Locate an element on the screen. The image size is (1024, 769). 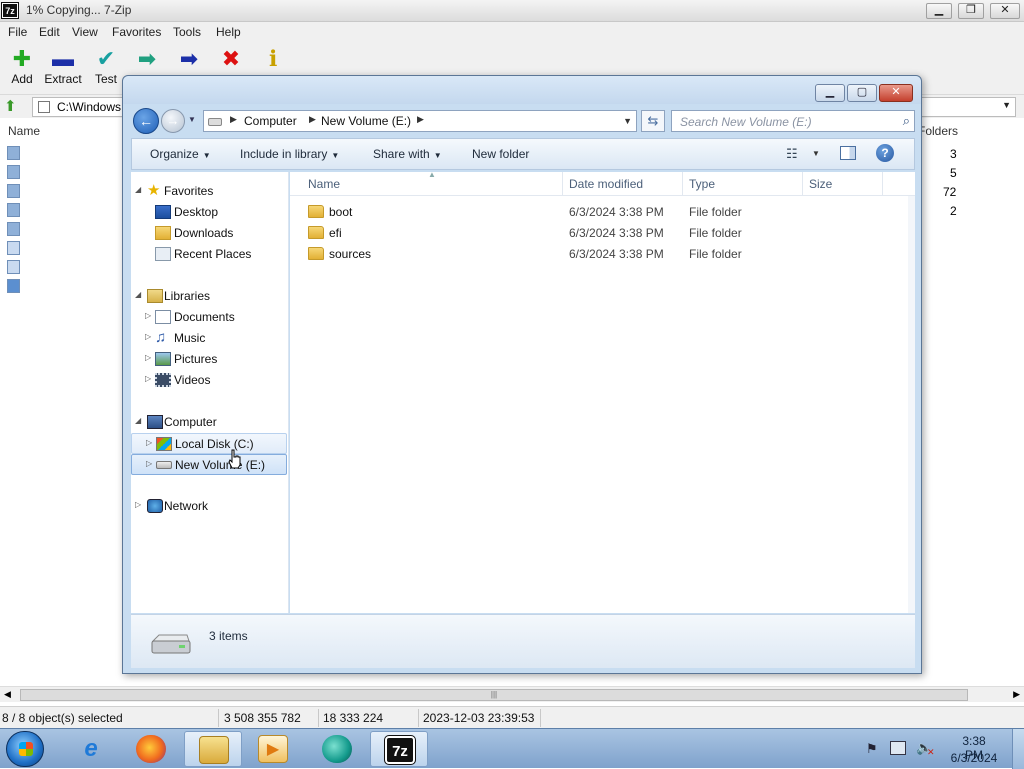
refresh-icon: ⇆ is located at coordinates (653, 121).